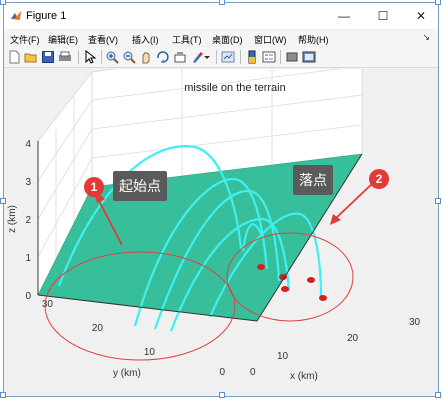  What do you see at coordinates (63, 39) in the screenshot?
I see `menu-edit: 编辑(E)` at bounding box center [63, 39].